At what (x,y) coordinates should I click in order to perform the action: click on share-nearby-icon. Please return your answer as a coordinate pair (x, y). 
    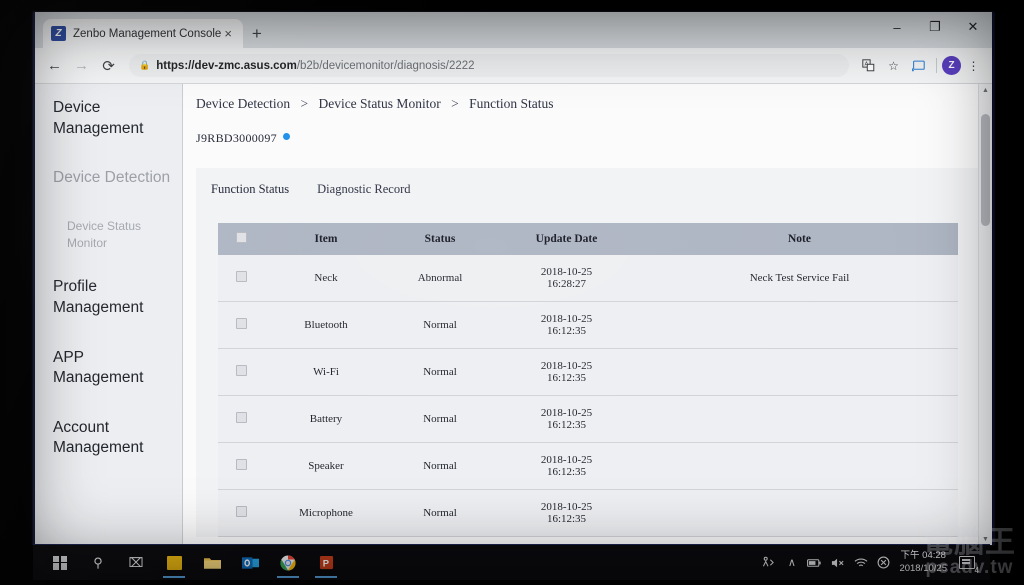
    Looking at the image, I should click on (768, 562).